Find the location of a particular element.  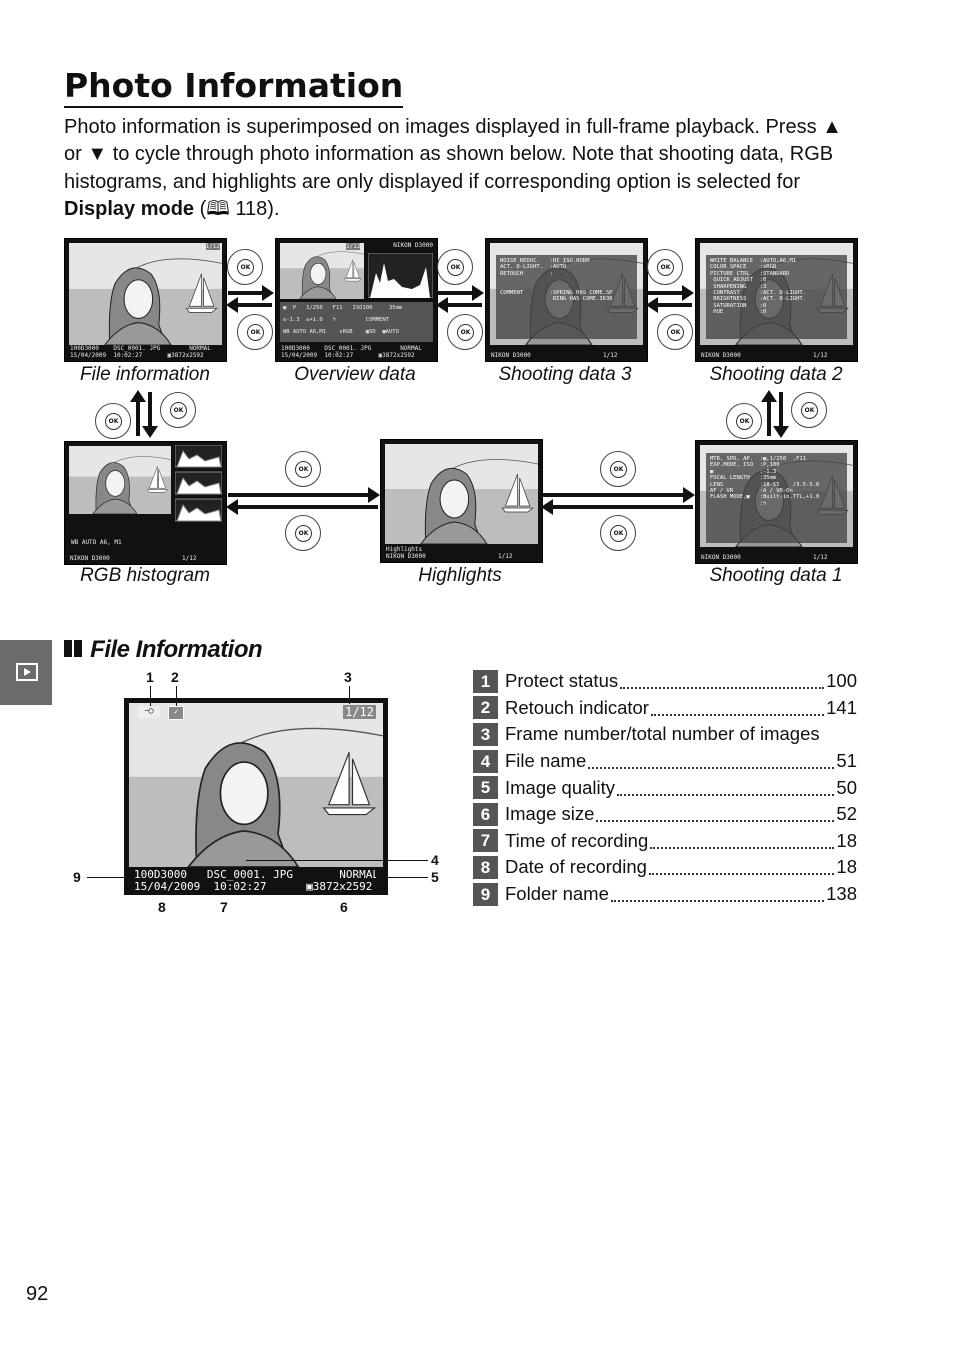

item-page: 141 is located at coordinates (841, 707).